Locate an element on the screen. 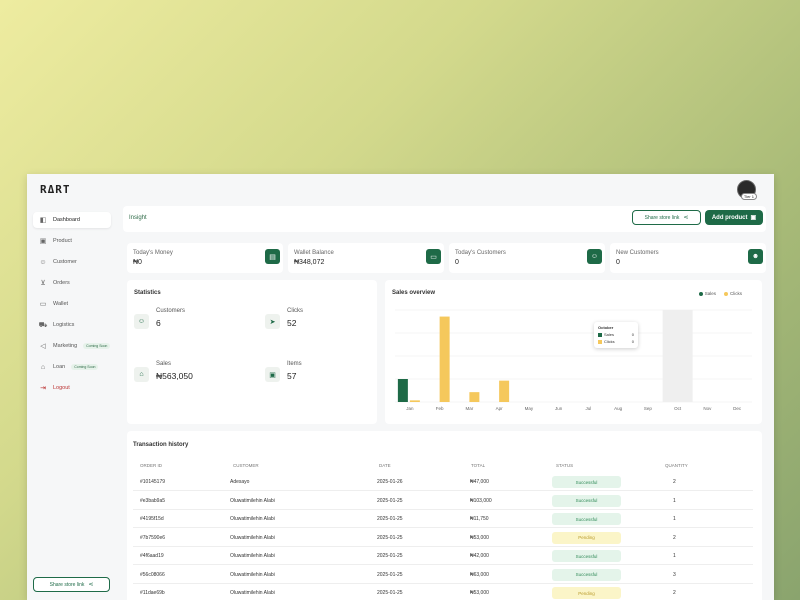  tooltip-row-clicks: Clicks 0 is located at coordinates (616, 341).